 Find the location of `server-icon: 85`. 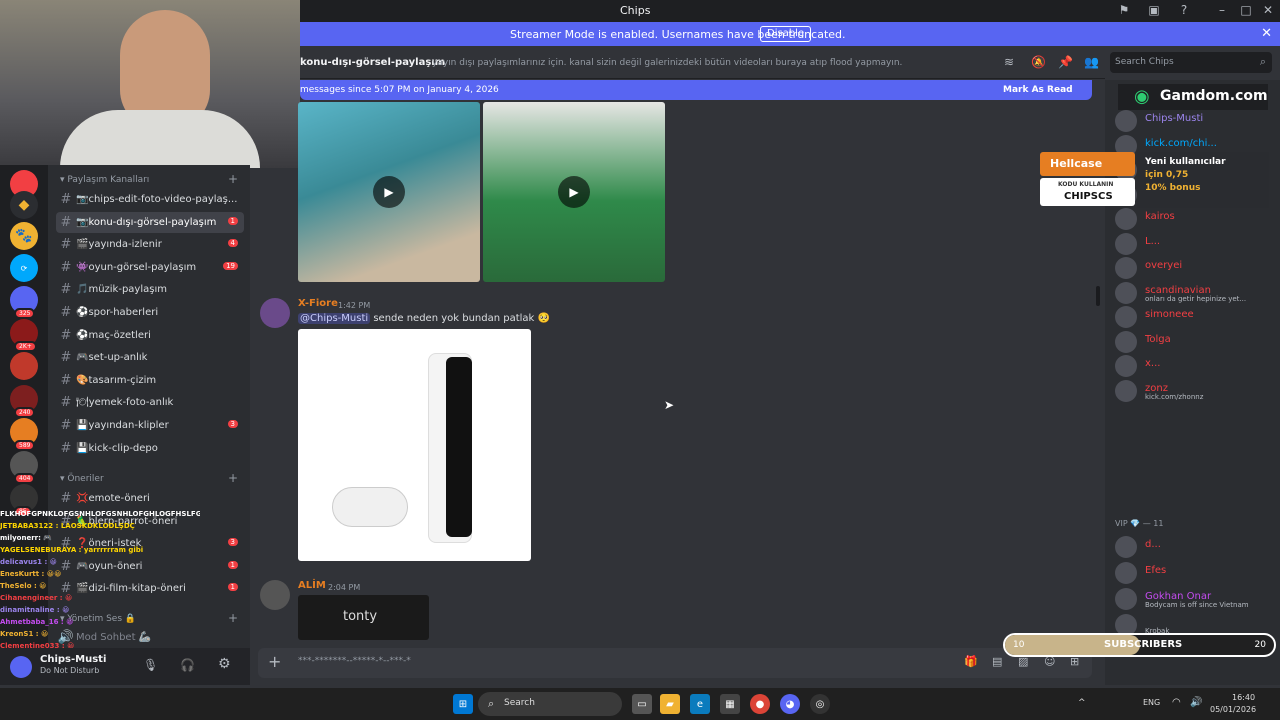

server-icon: 85 is located at coordinates (24, 500).